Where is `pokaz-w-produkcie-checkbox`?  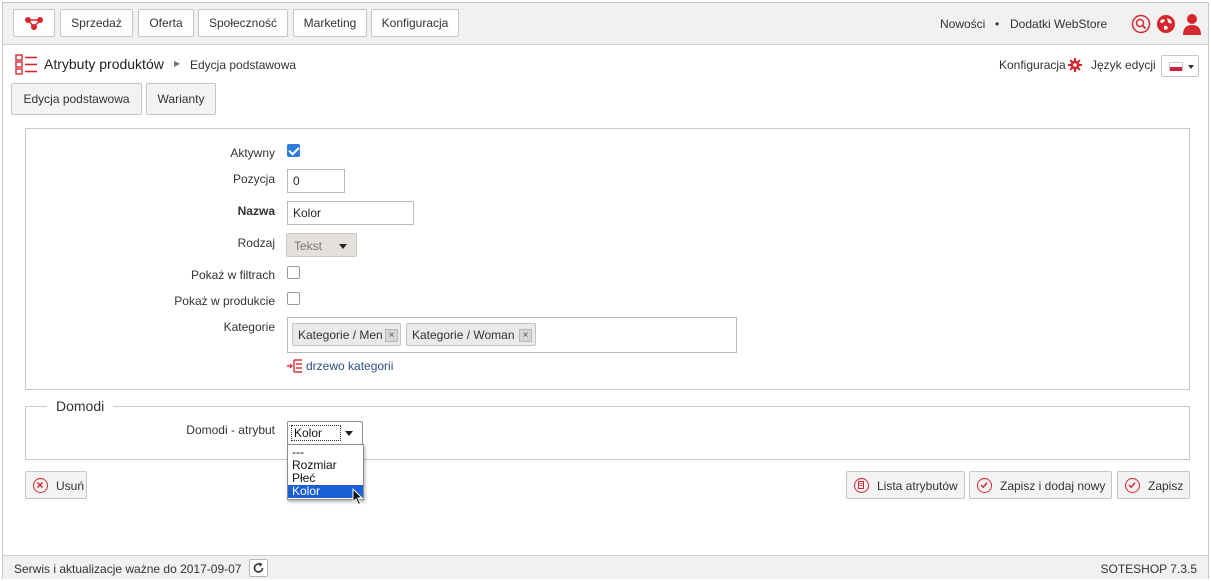 pokaz-w-produkcie-checkbox is located at coordinates (293, 298).